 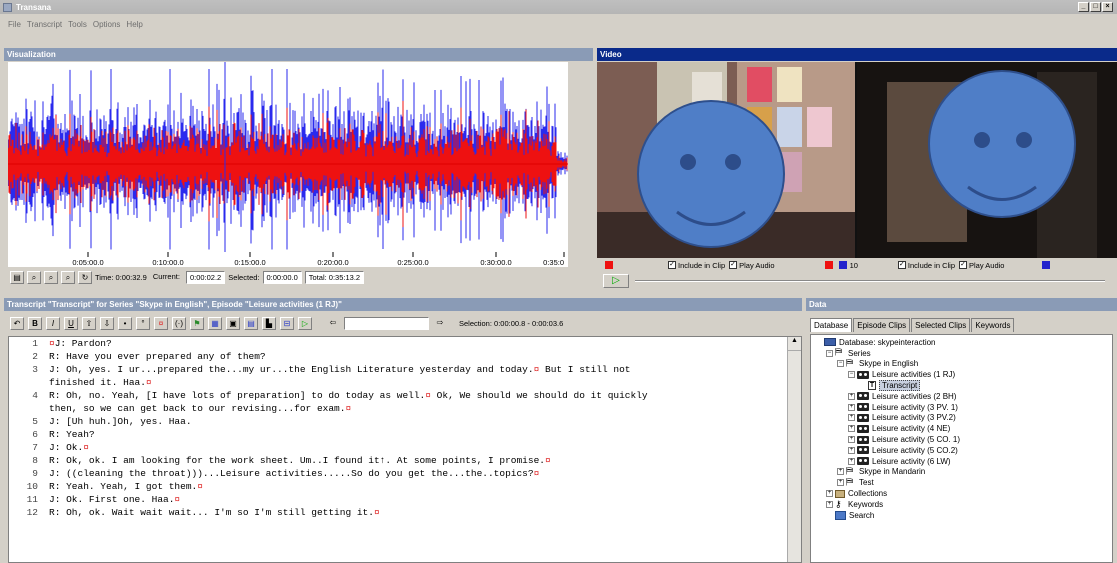 What do you see at coordinates (425, 447) in the screenshot?
I see `line-text: J: Ok.¤` at bounding box center [425, 447].